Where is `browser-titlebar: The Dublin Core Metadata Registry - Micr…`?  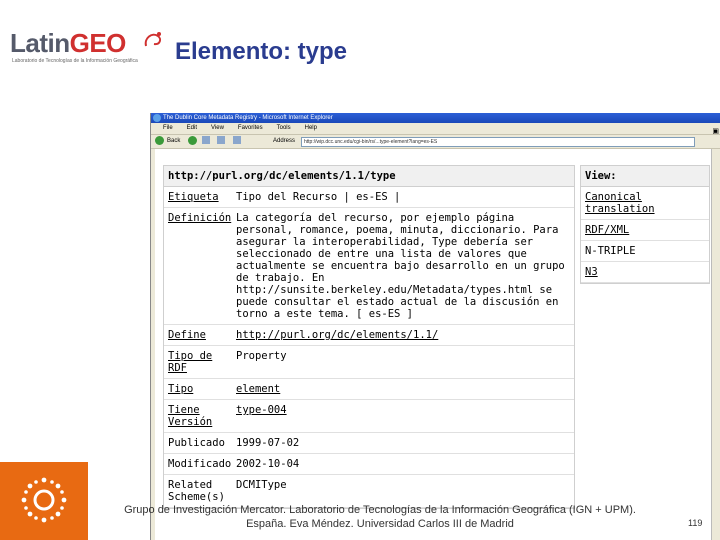 browser-titlebar: The Dublin Core Metadata Registry - Micr… is located at coordinates (435, 118).